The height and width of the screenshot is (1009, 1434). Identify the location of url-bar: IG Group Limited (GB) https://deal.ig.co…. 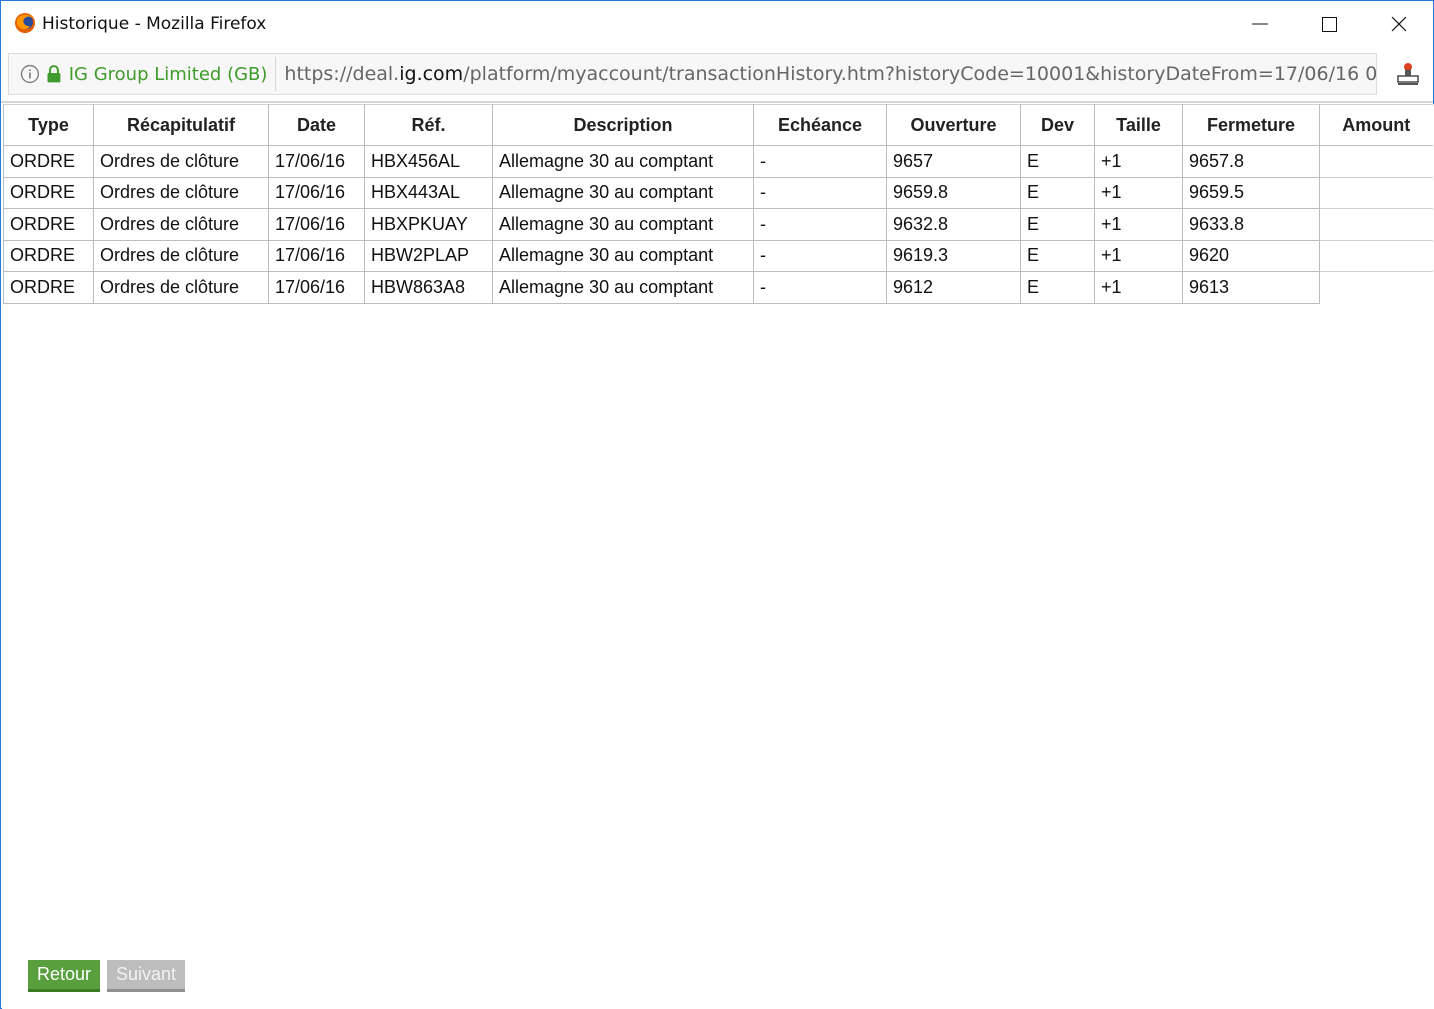
(692, 74).